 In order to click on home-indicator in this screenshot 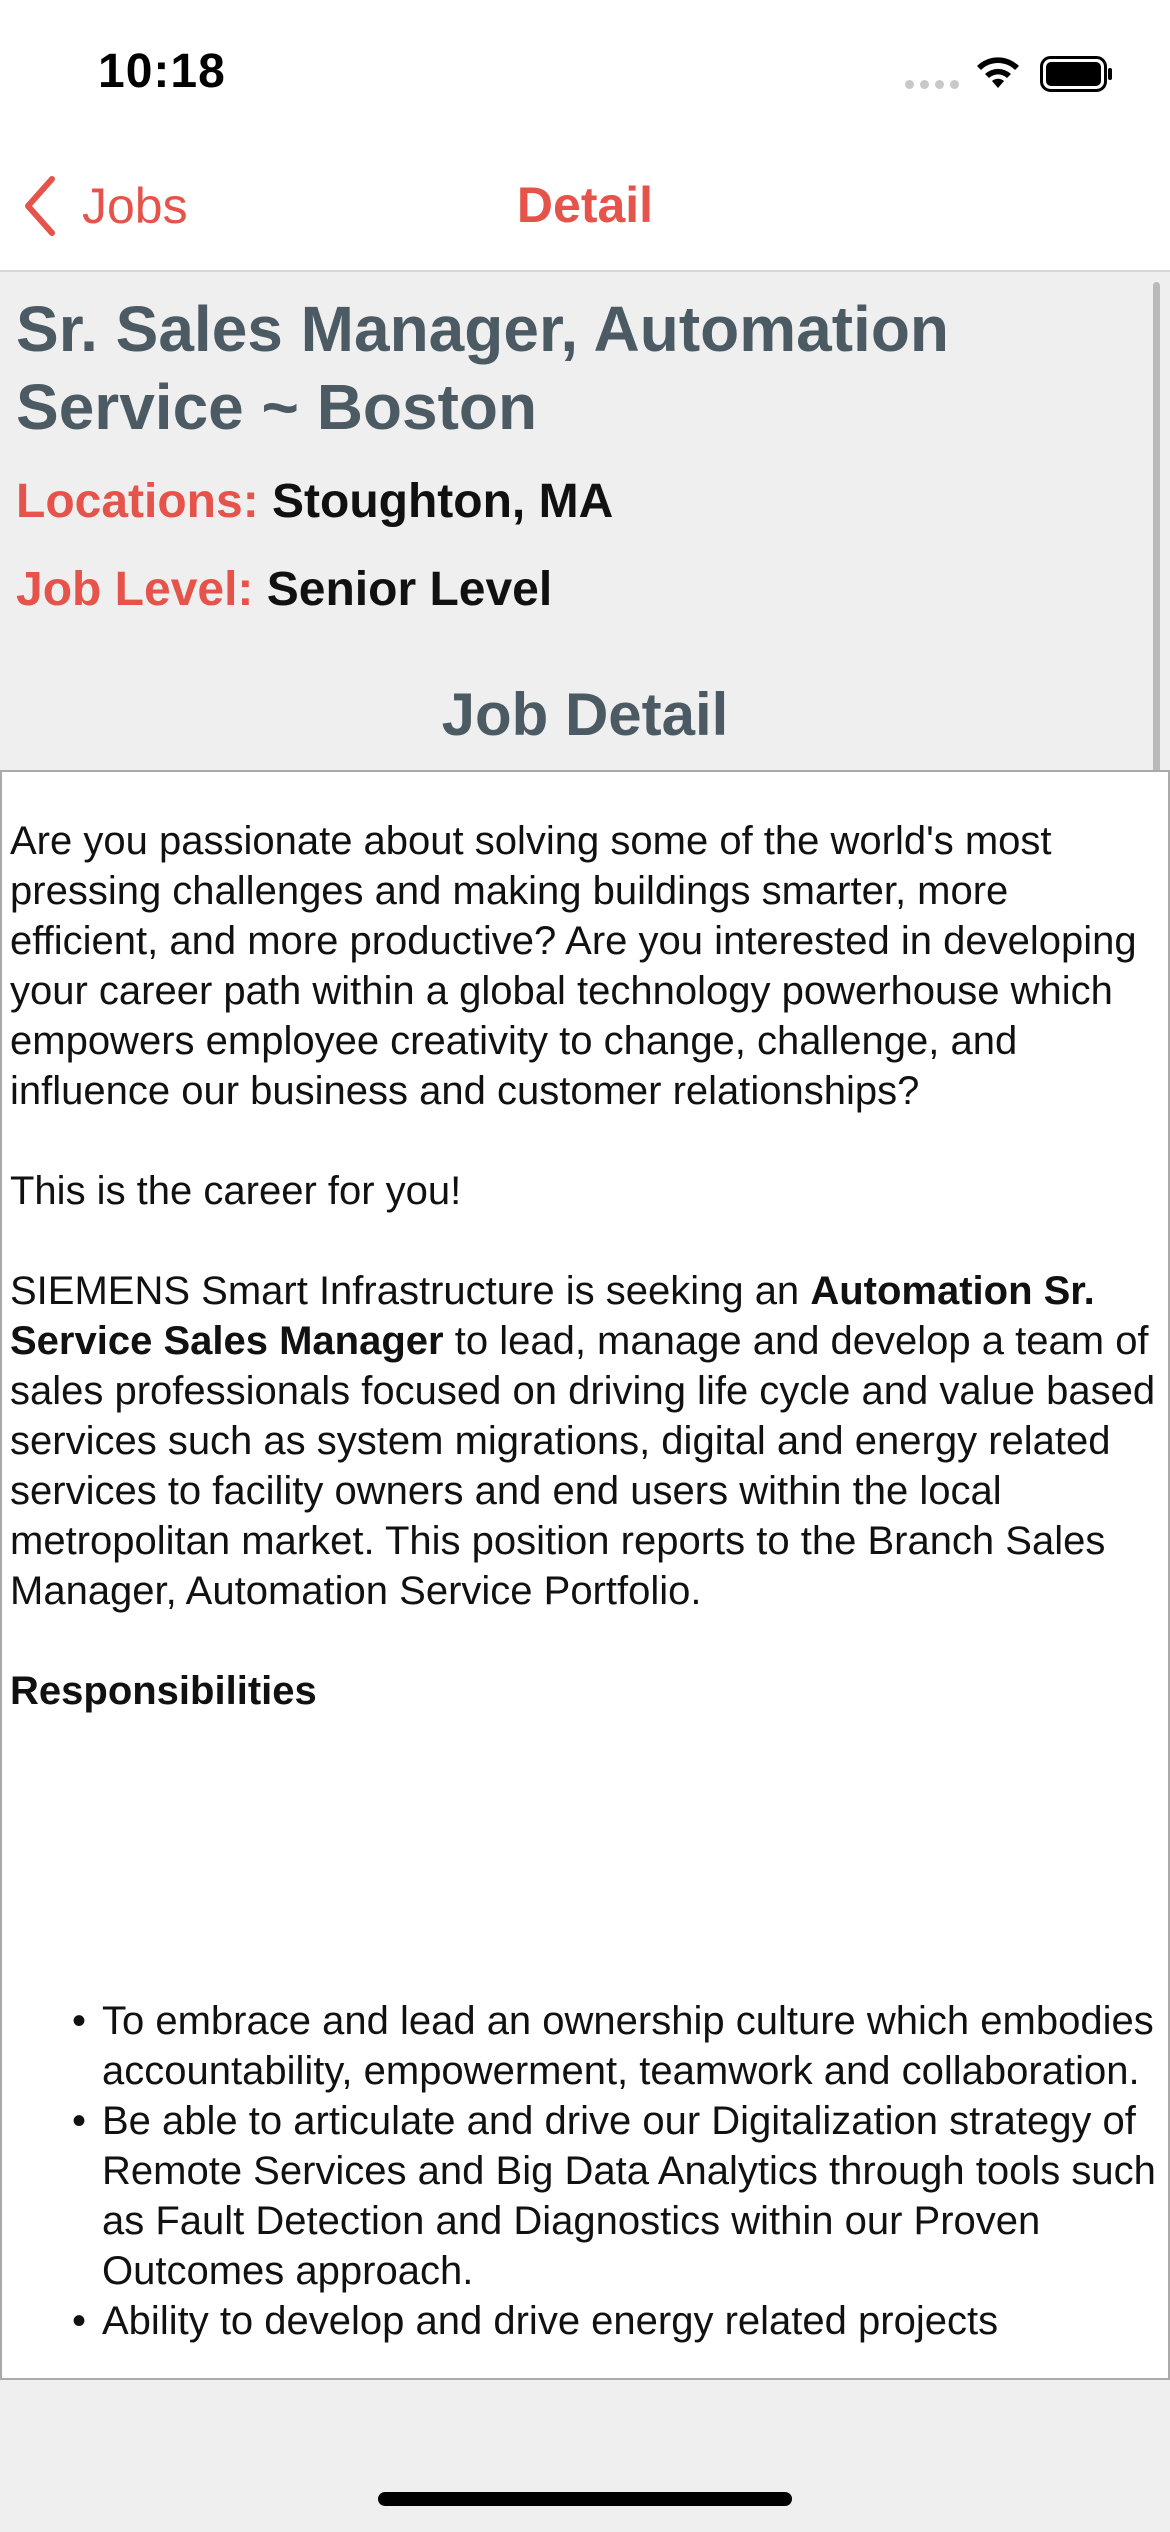, I will do `click(585, 2499)`.